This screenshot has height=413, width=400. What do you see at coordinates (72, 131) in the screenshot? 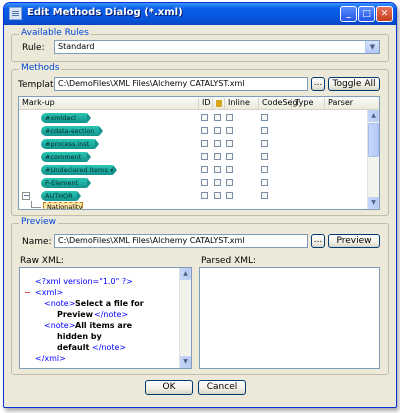
I see `tag-cdata-section: #cdata-section` at bounding box center [72, 131].